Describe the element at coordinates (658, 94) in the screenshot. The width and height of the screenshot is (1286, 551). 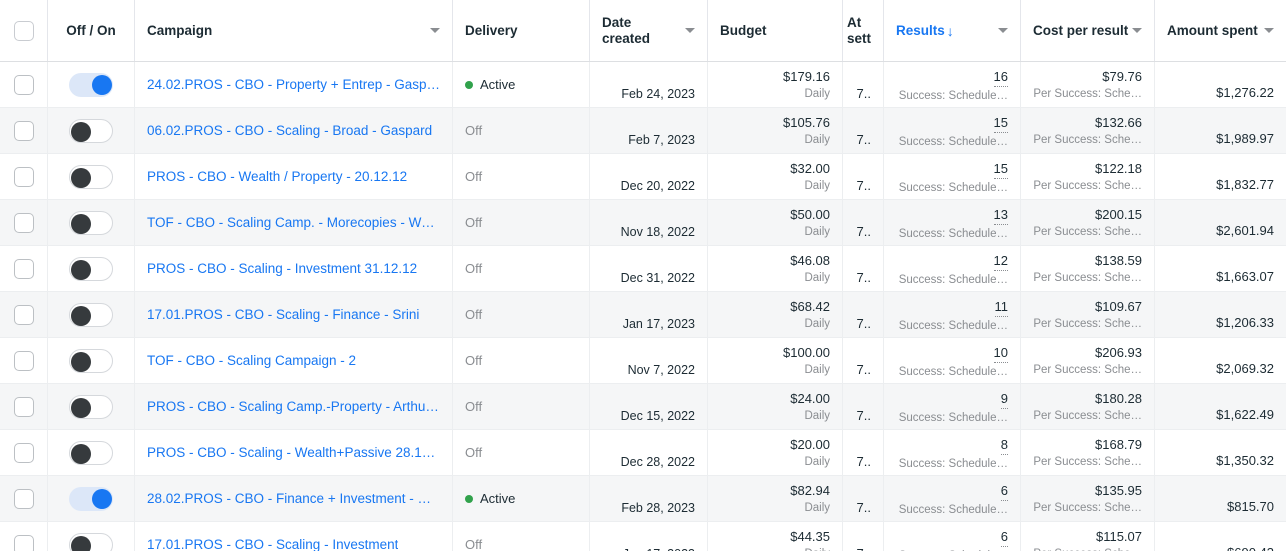
I see `date-created-value: Feb 24, 2023` at that location.